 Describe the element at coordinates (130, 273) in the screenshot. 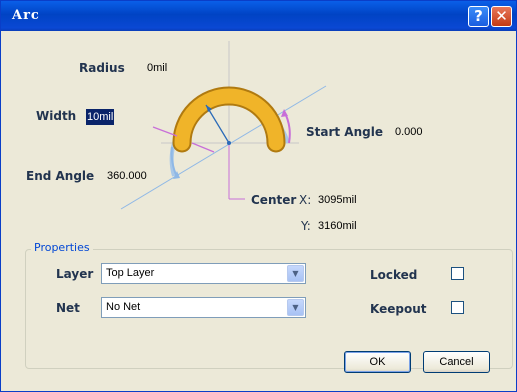

I see `layer-select-value: Top Layer` at that location.